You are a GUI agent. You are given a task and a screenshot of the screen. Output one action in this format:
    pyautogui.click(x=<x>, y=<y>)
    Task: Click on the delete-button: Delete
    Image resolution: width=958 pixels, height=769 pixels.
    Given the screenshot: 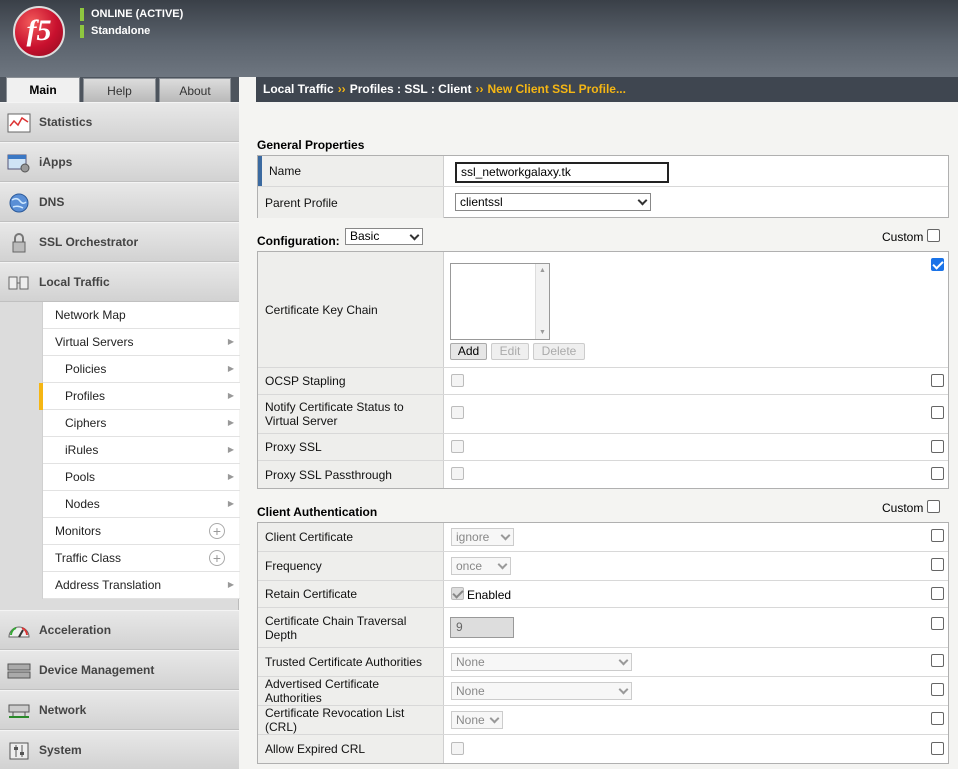 What is the action you would take?
    pyautogui.click(x=559, y=351)
    